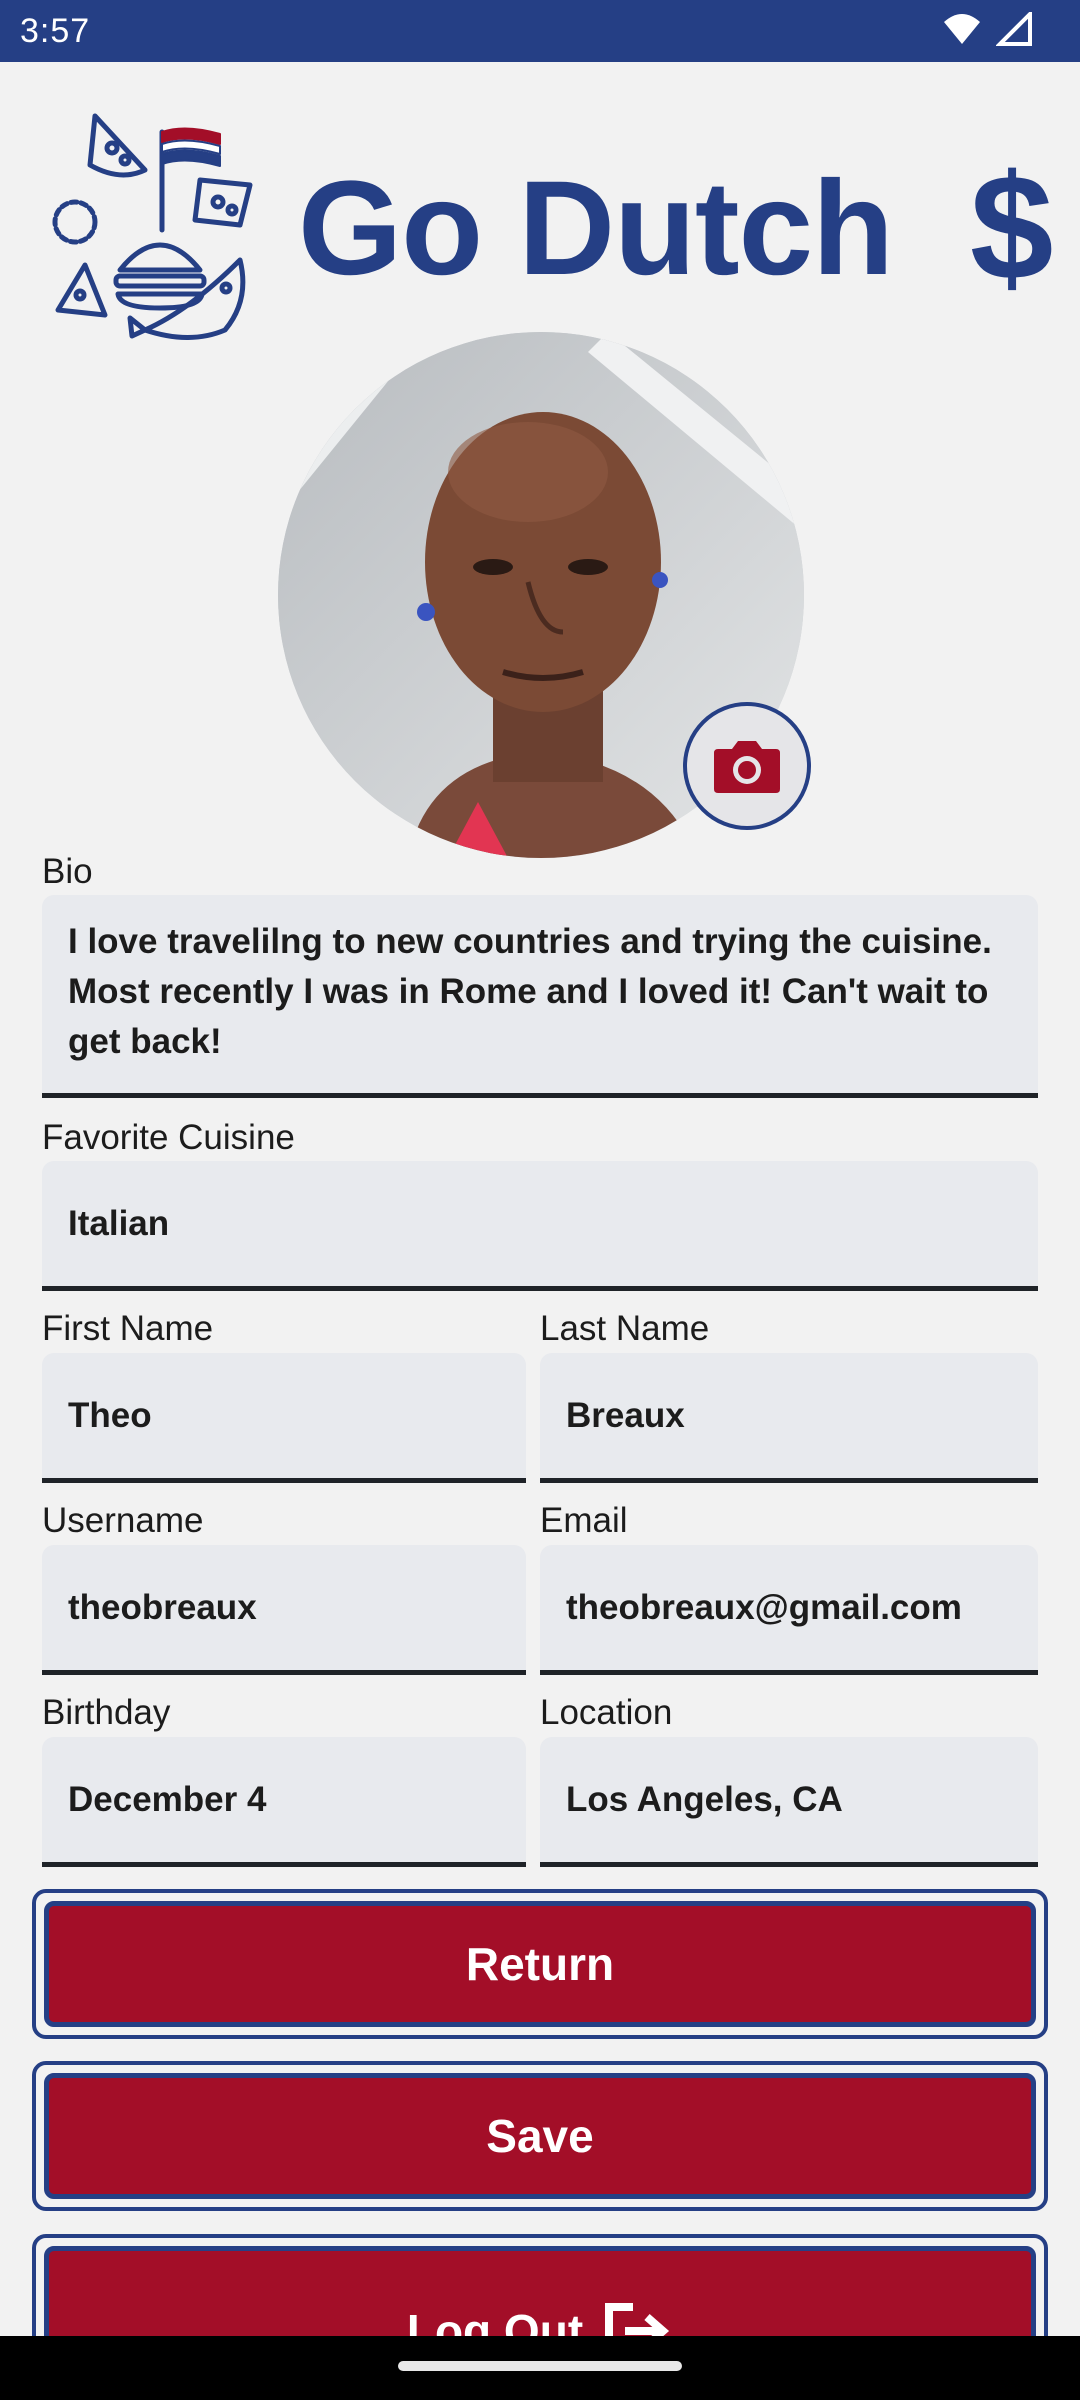 The height and width of the screenshot is (2400, 1080). I want to click on first-name-field: Theo, so click(284, 1418).